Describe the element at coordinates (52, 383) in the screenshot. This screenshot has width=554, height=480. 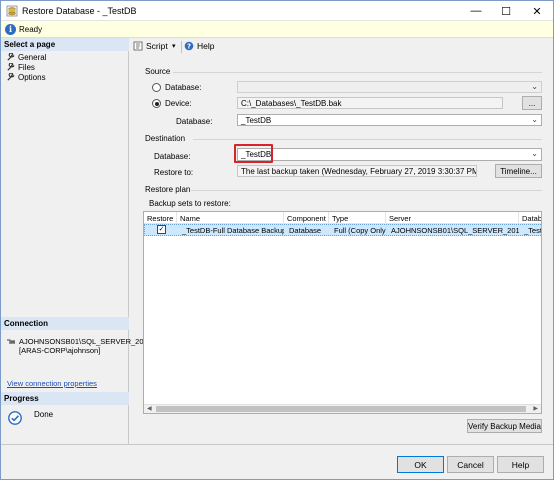
I see `view-connection-properties-link: View connection properties` at that location.